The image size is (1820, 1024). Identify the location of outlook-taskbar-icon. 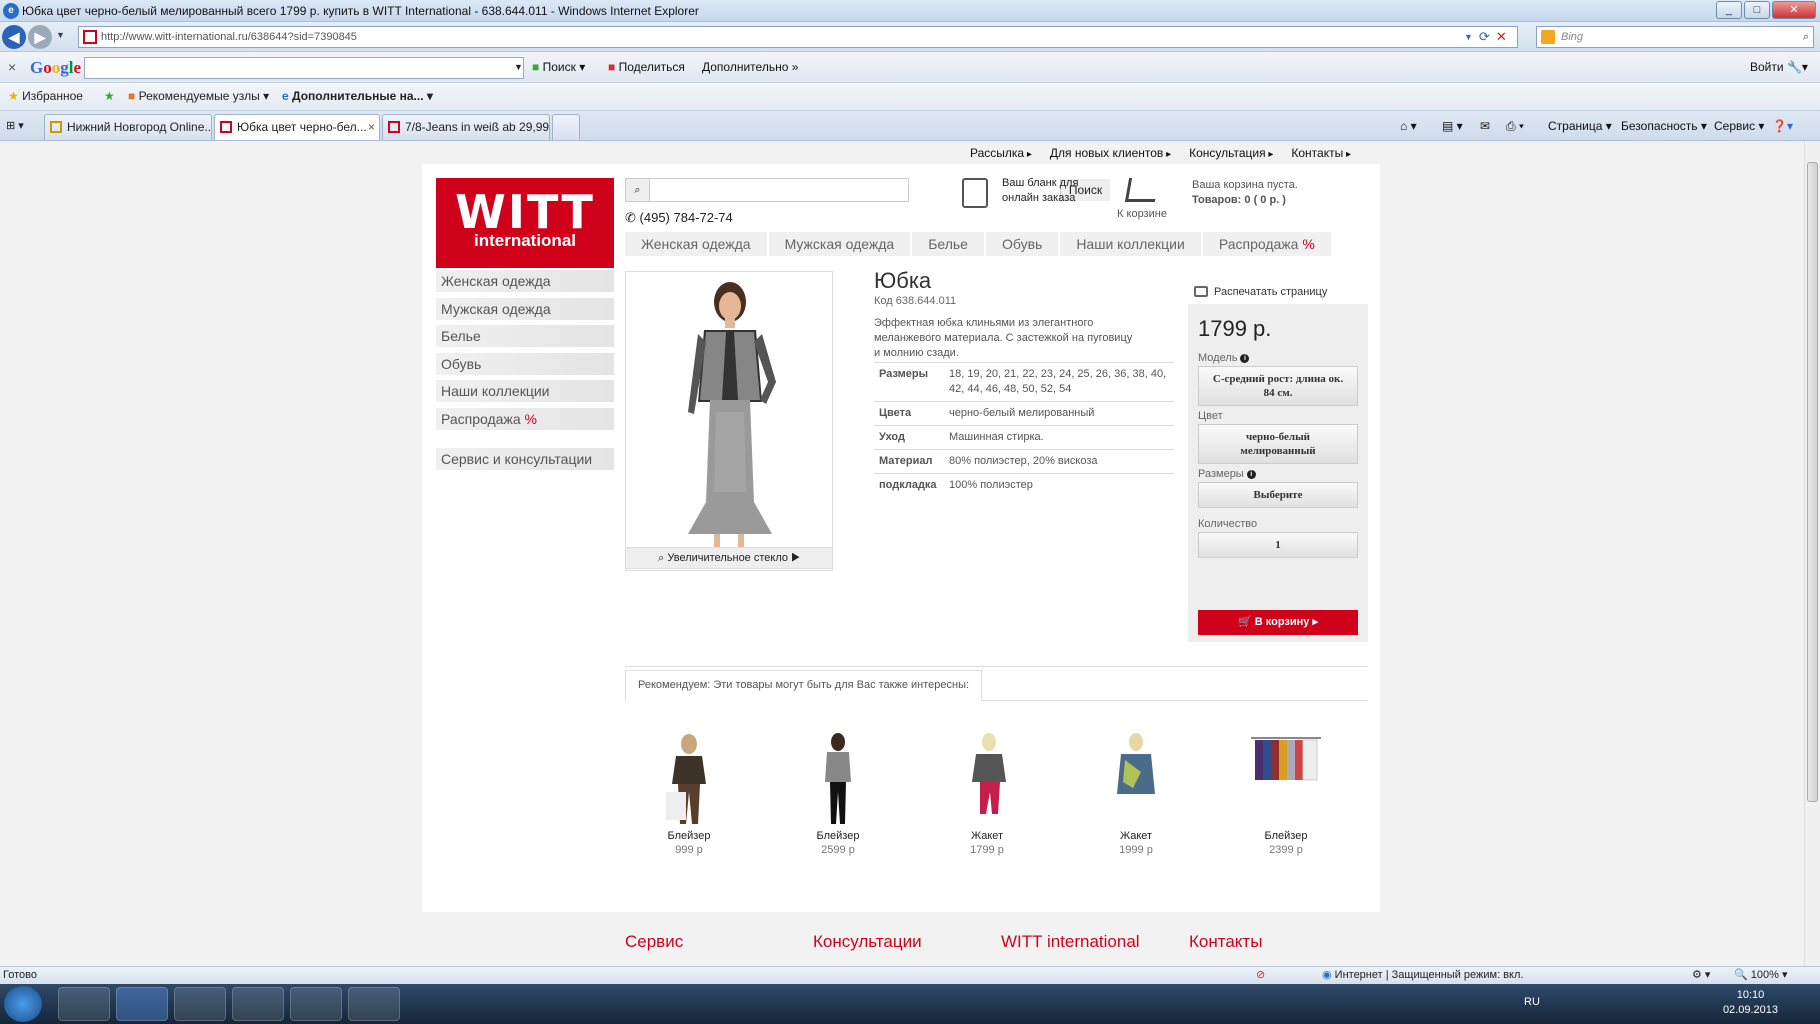
(258, 1004).